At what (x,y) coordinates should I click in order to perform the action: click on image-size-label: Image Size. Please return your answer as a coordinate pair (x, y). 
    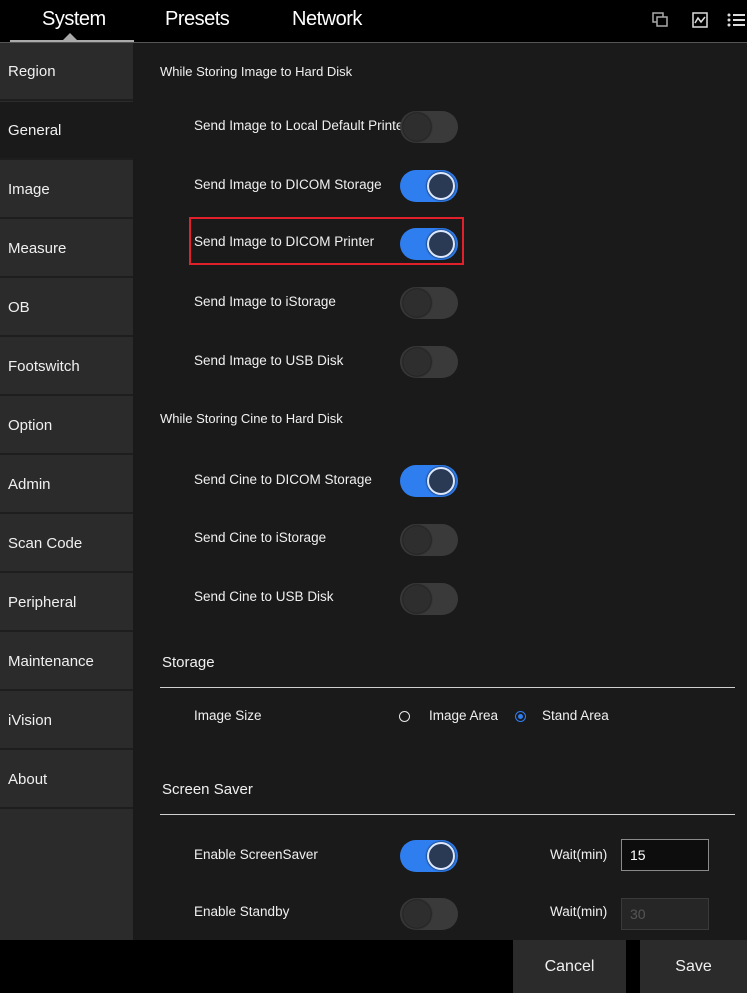
    Looking at the image, I should click on (228, 715).